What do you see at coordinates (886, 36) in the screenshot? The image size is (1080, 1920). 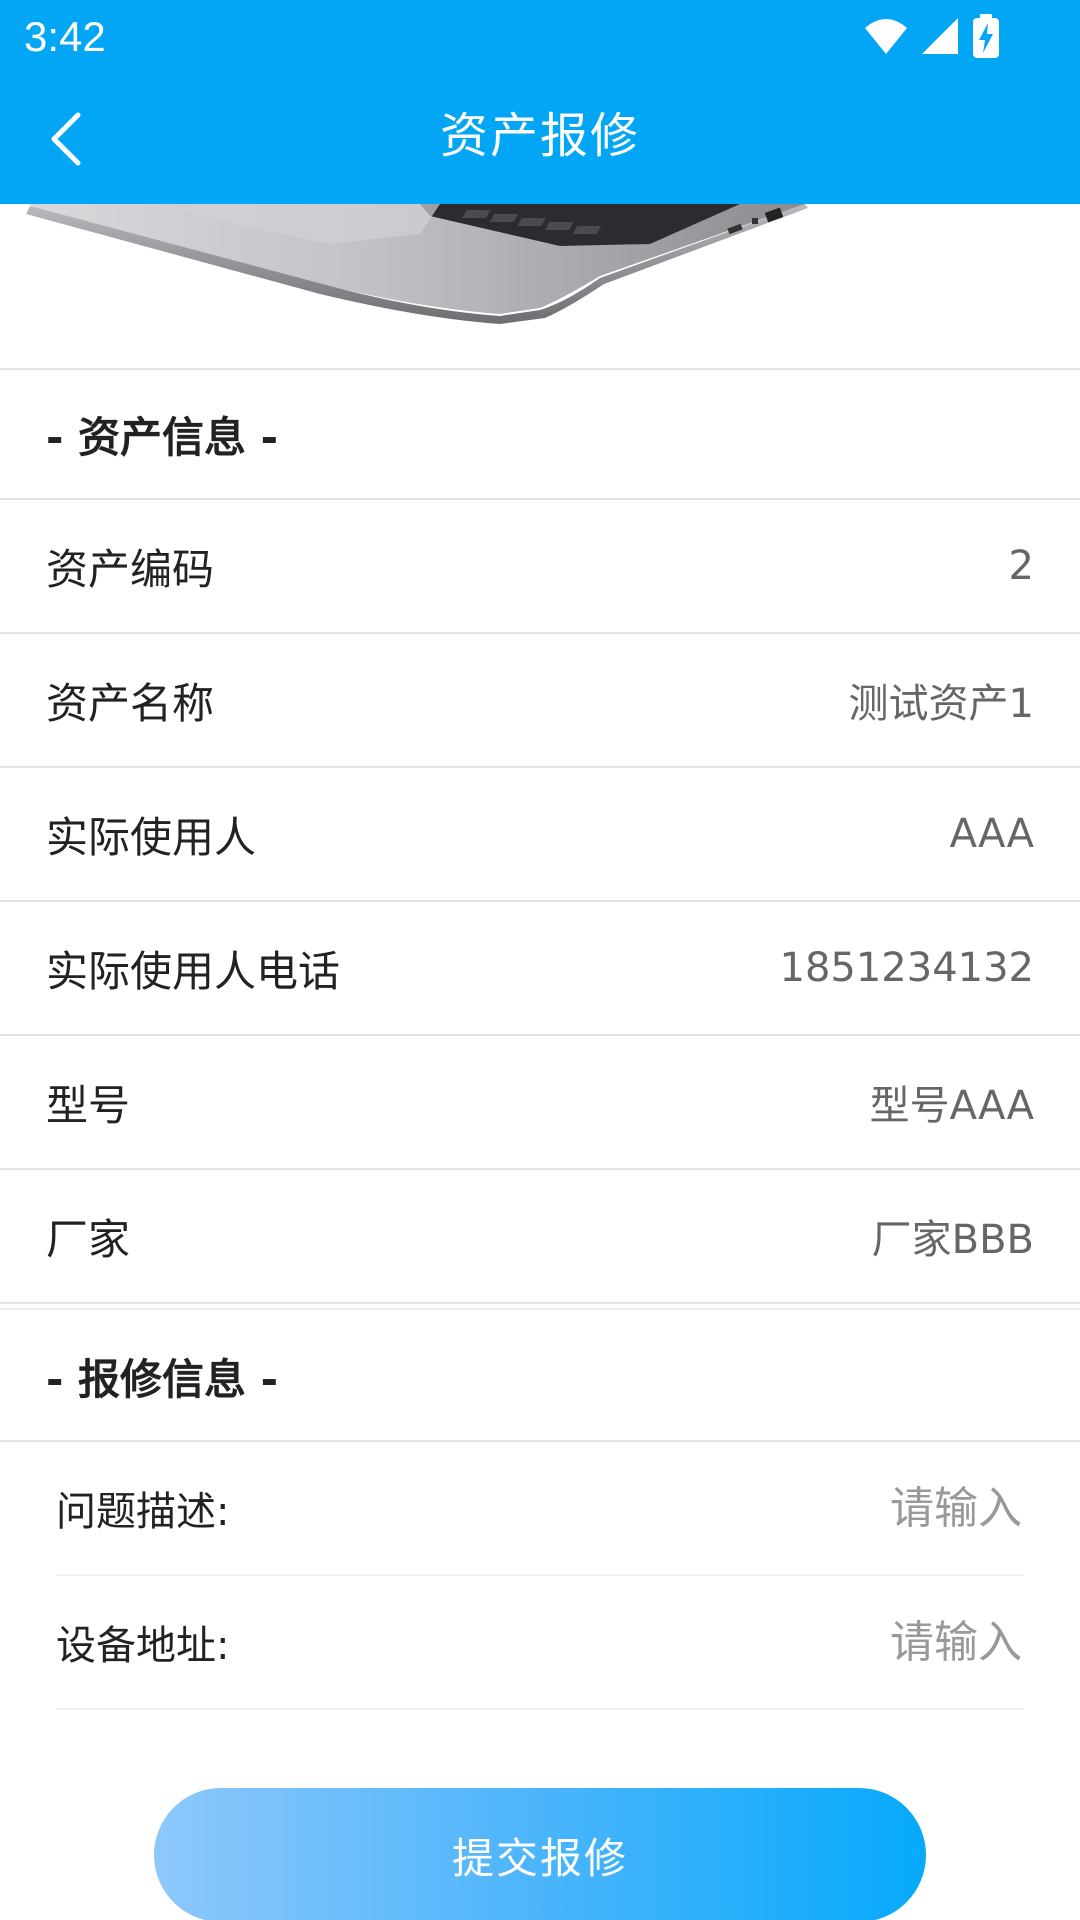 I see `wifi-icon` at bounding box center [886, 36].